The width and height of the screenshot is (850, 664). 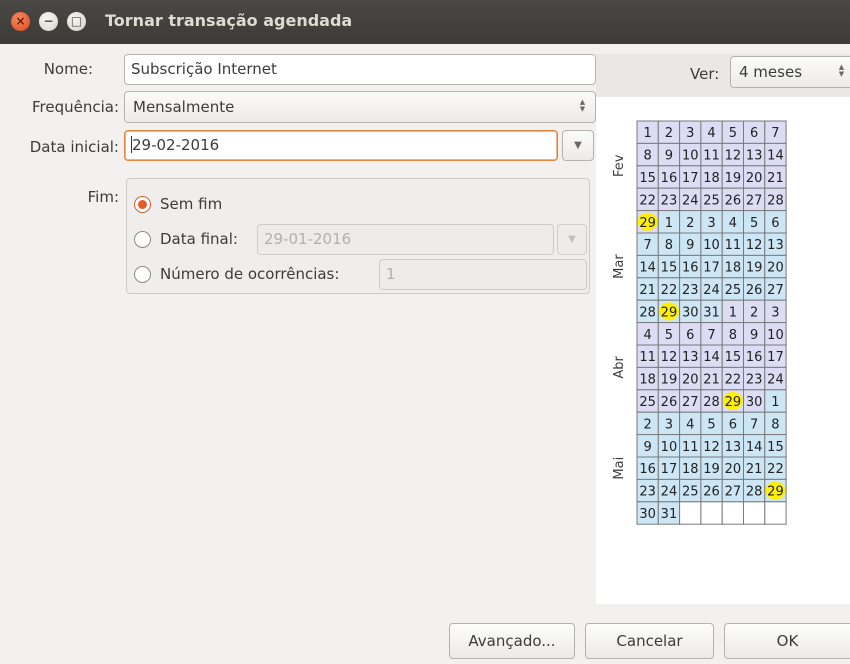 What do you see at coordinates (184, 107) in the screenshot?
I see `frequency-value: Mensalmente` at bounding box center [184, 107].